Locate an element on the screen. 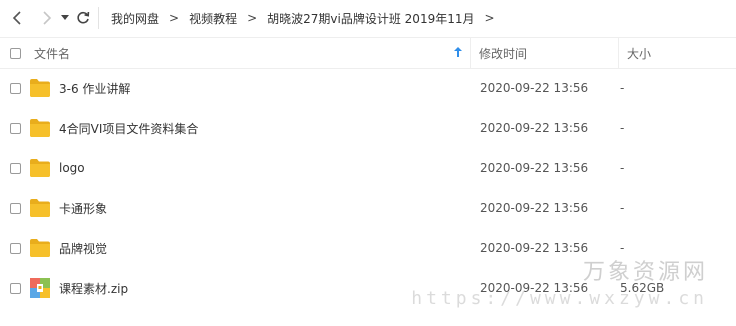 The image size is (736, 326). name-column-header: 文件名 is located at coordinates (250, 53).